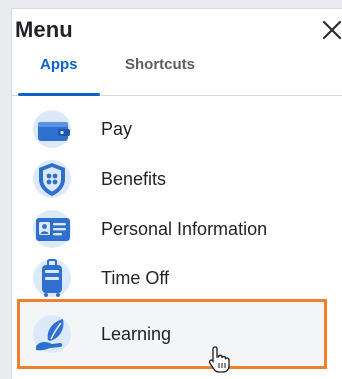  I want to click on menu-item-label: Personal Information, so click(184, 229).